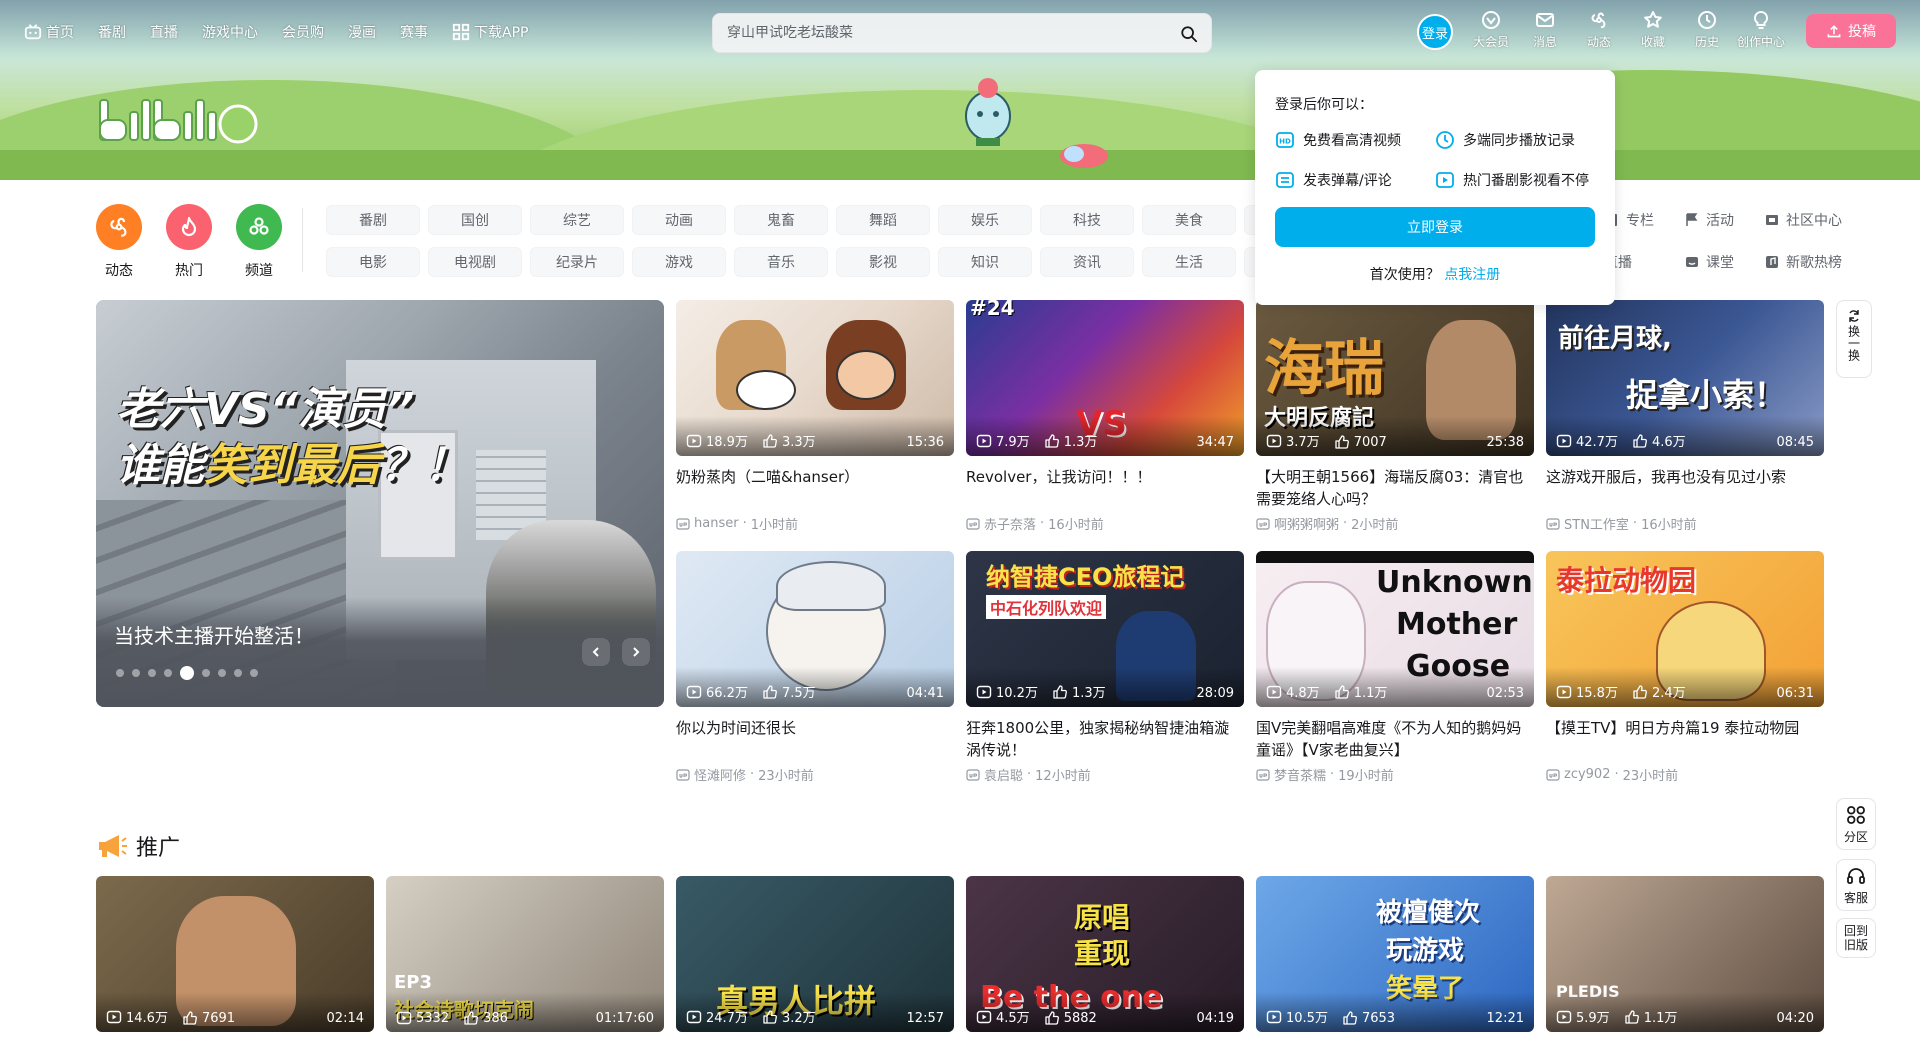  I want to click on video-thumbnail: PLEDIS5.9万1.1万04:20, so click(1685, 954).